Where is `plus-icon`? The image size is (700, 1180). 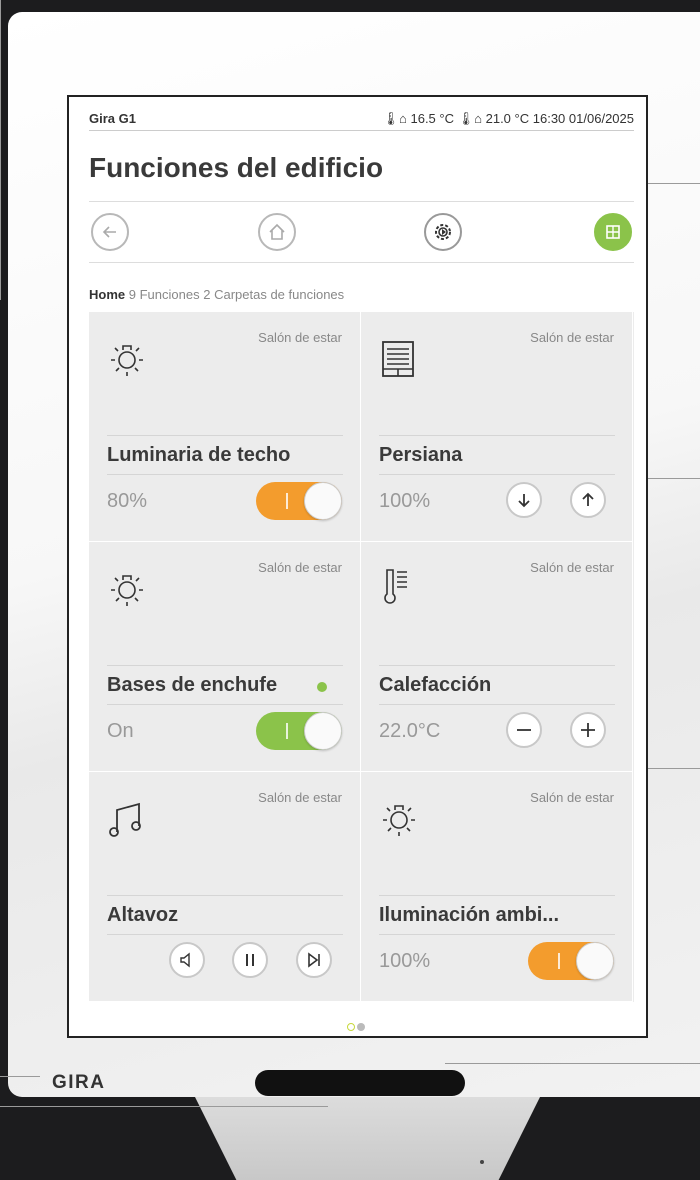 plus-icon is located at coordinates (588, 730).